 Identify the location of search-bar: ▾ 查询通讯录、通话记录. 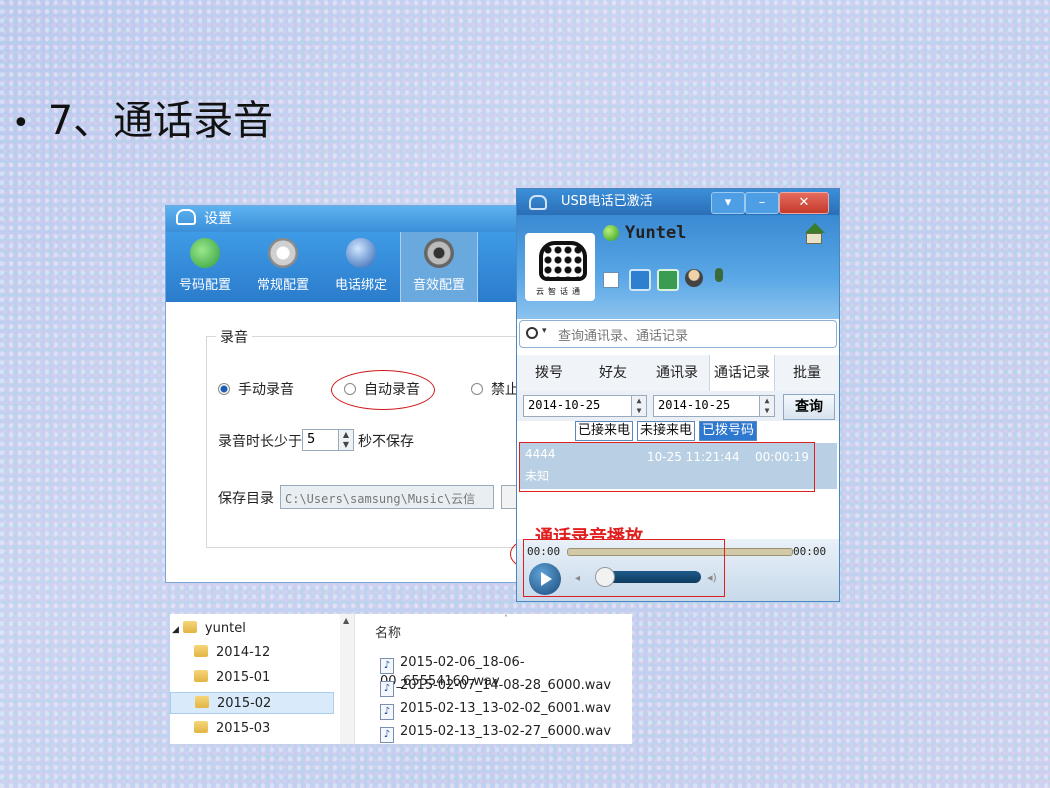
(678, 334).